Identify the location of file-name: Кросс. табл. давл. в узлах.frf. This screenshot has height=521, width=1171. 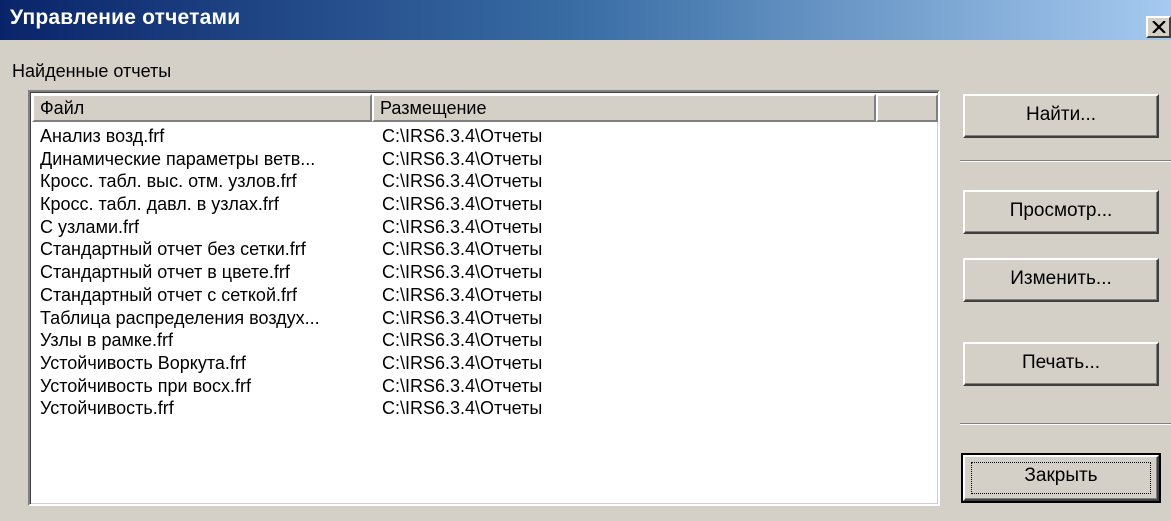
(159, 204).